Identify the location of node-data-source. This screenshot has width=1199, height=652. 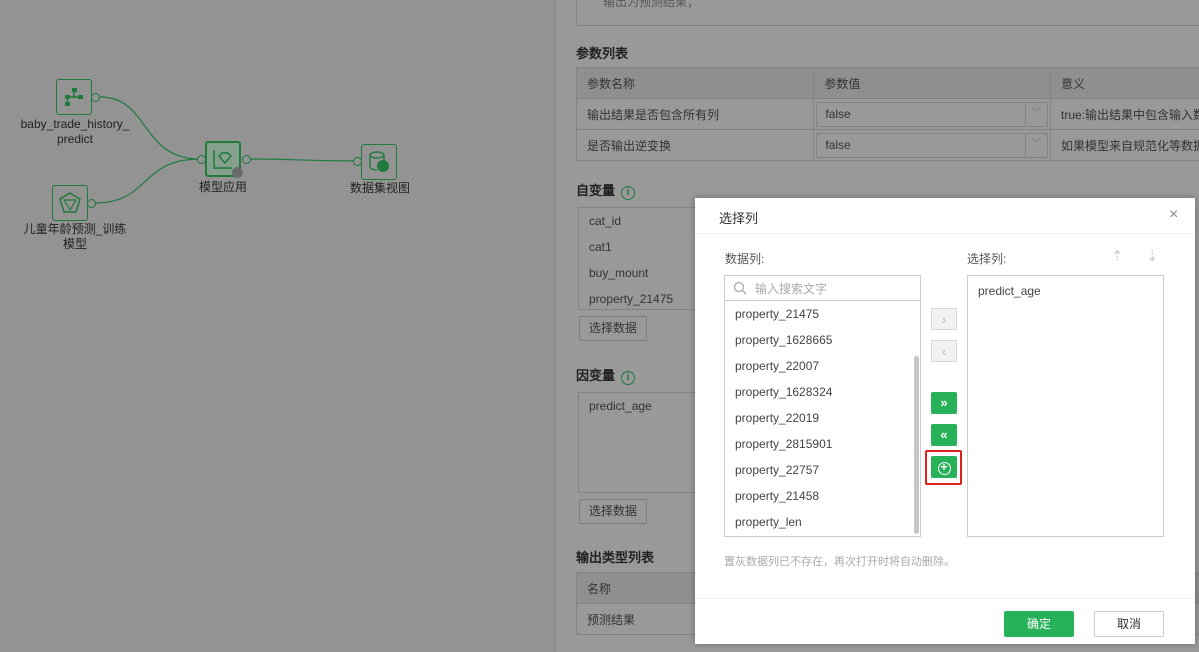
(74, 97).